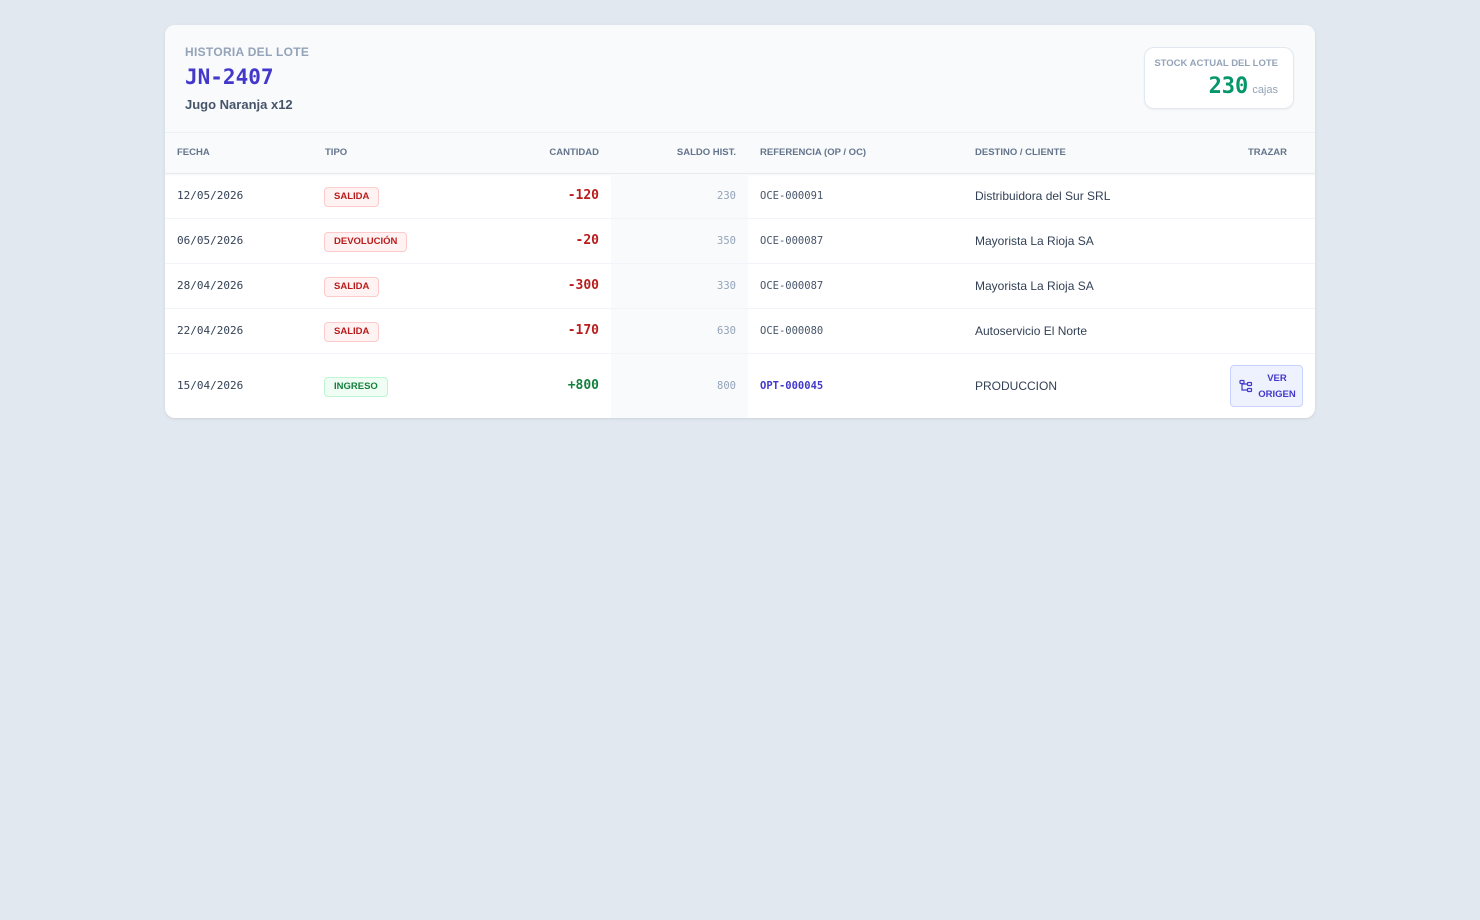  I want to click on product-name: Jugo Naranja x12, so click(239, 104).